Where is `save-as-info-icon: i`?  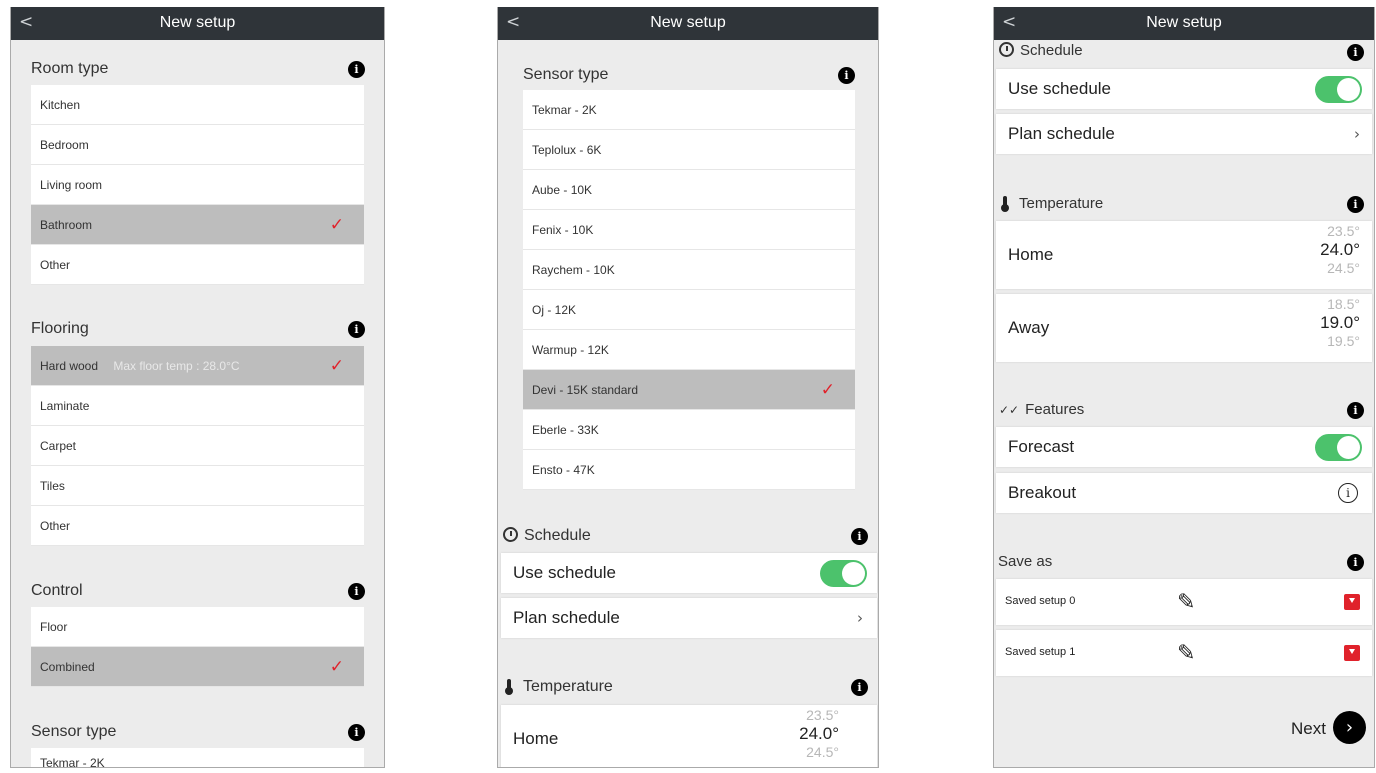 save-as-info-icon: i is located at coordinates (1355, 562).